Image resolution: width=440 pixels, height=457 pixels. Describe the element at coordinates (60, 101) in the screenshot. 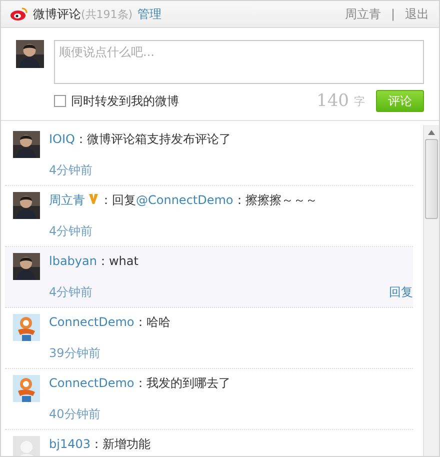

I see `repost-checkbox` at that location.